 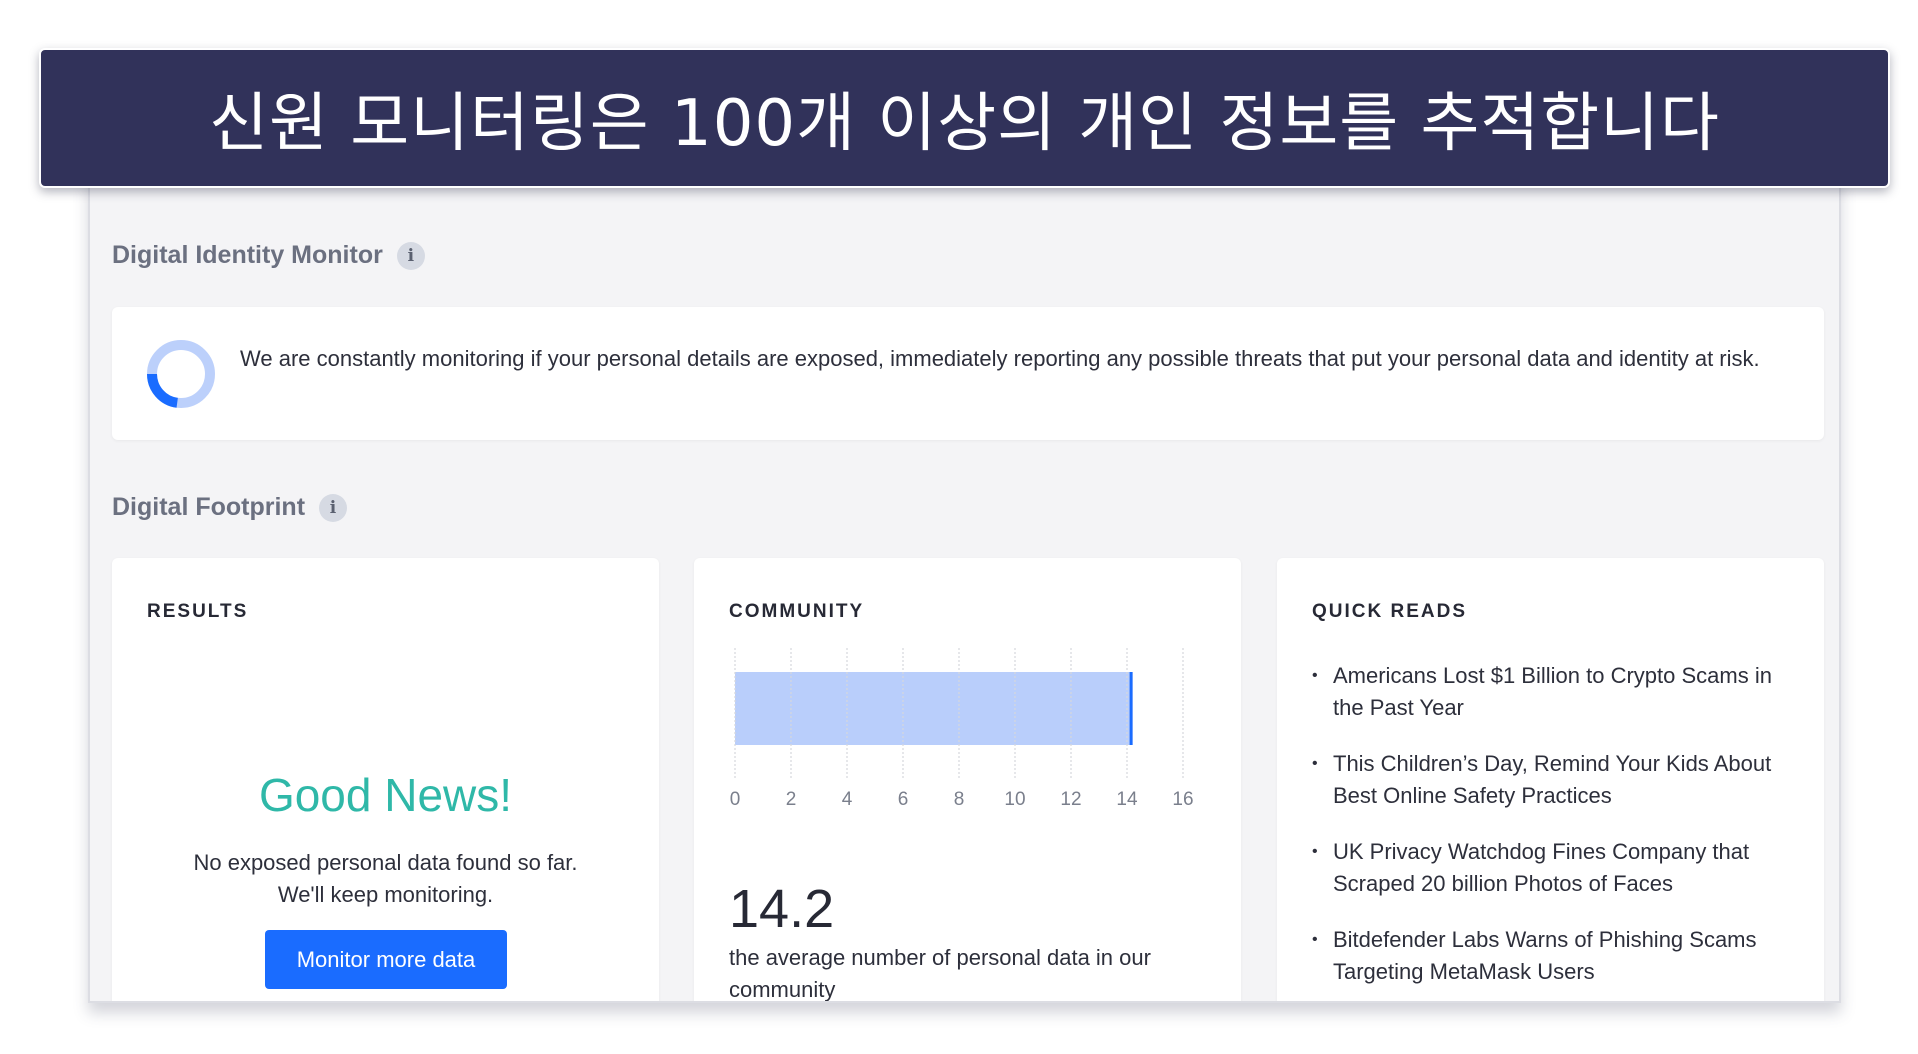 What do you see at coordinates (385, 894) in the screenshot?
I see `results-message-line2: We'll keep monitoring.` at bounding box center [385, 894].